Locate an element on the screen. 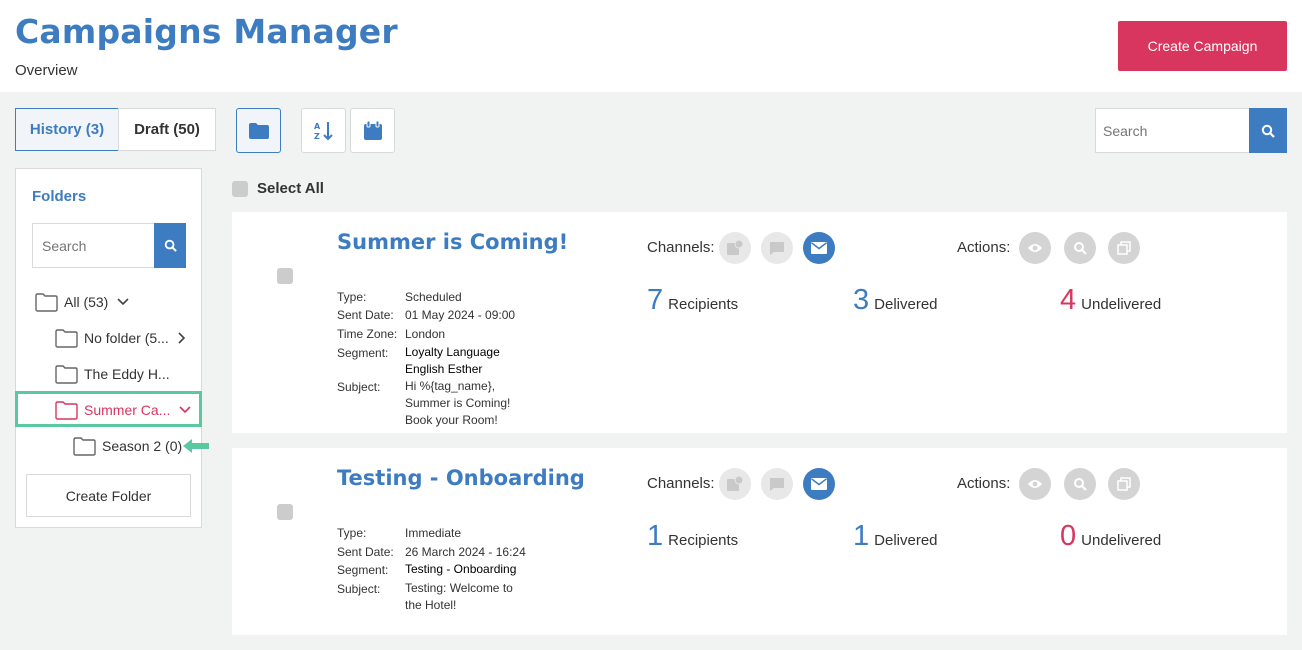  detail-label: Time Zone: is located at coordinates (367, 334).